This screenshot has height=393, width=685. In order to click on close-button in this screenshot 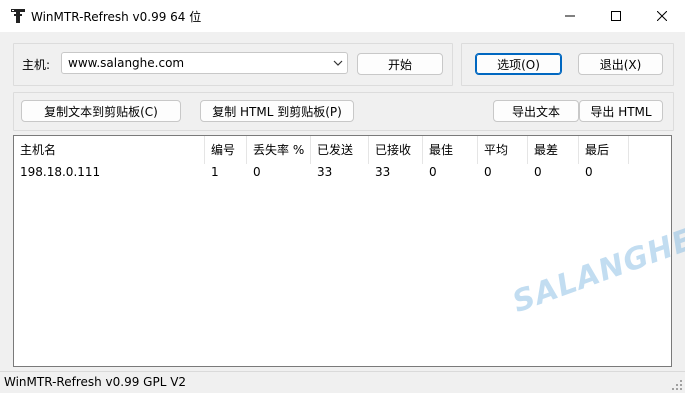, I will do `click(662, 16)`.